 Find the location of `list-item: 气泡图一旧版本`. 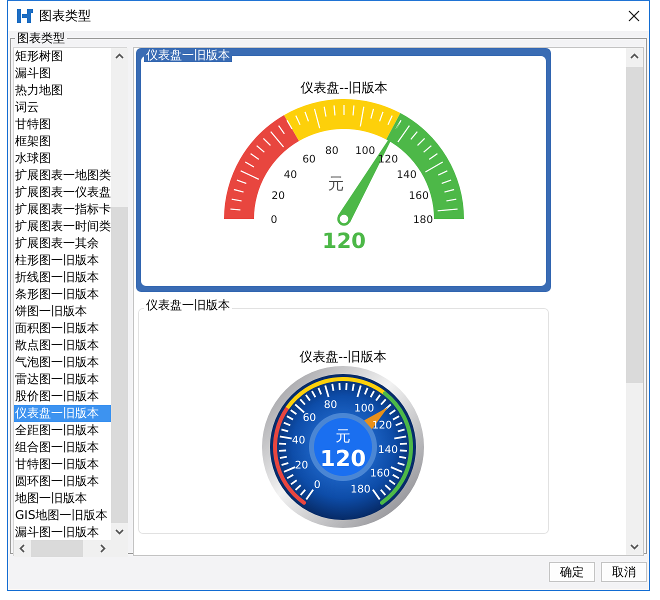

list-item: 气泡图一旧版本 is located at coordinates (62, 362).